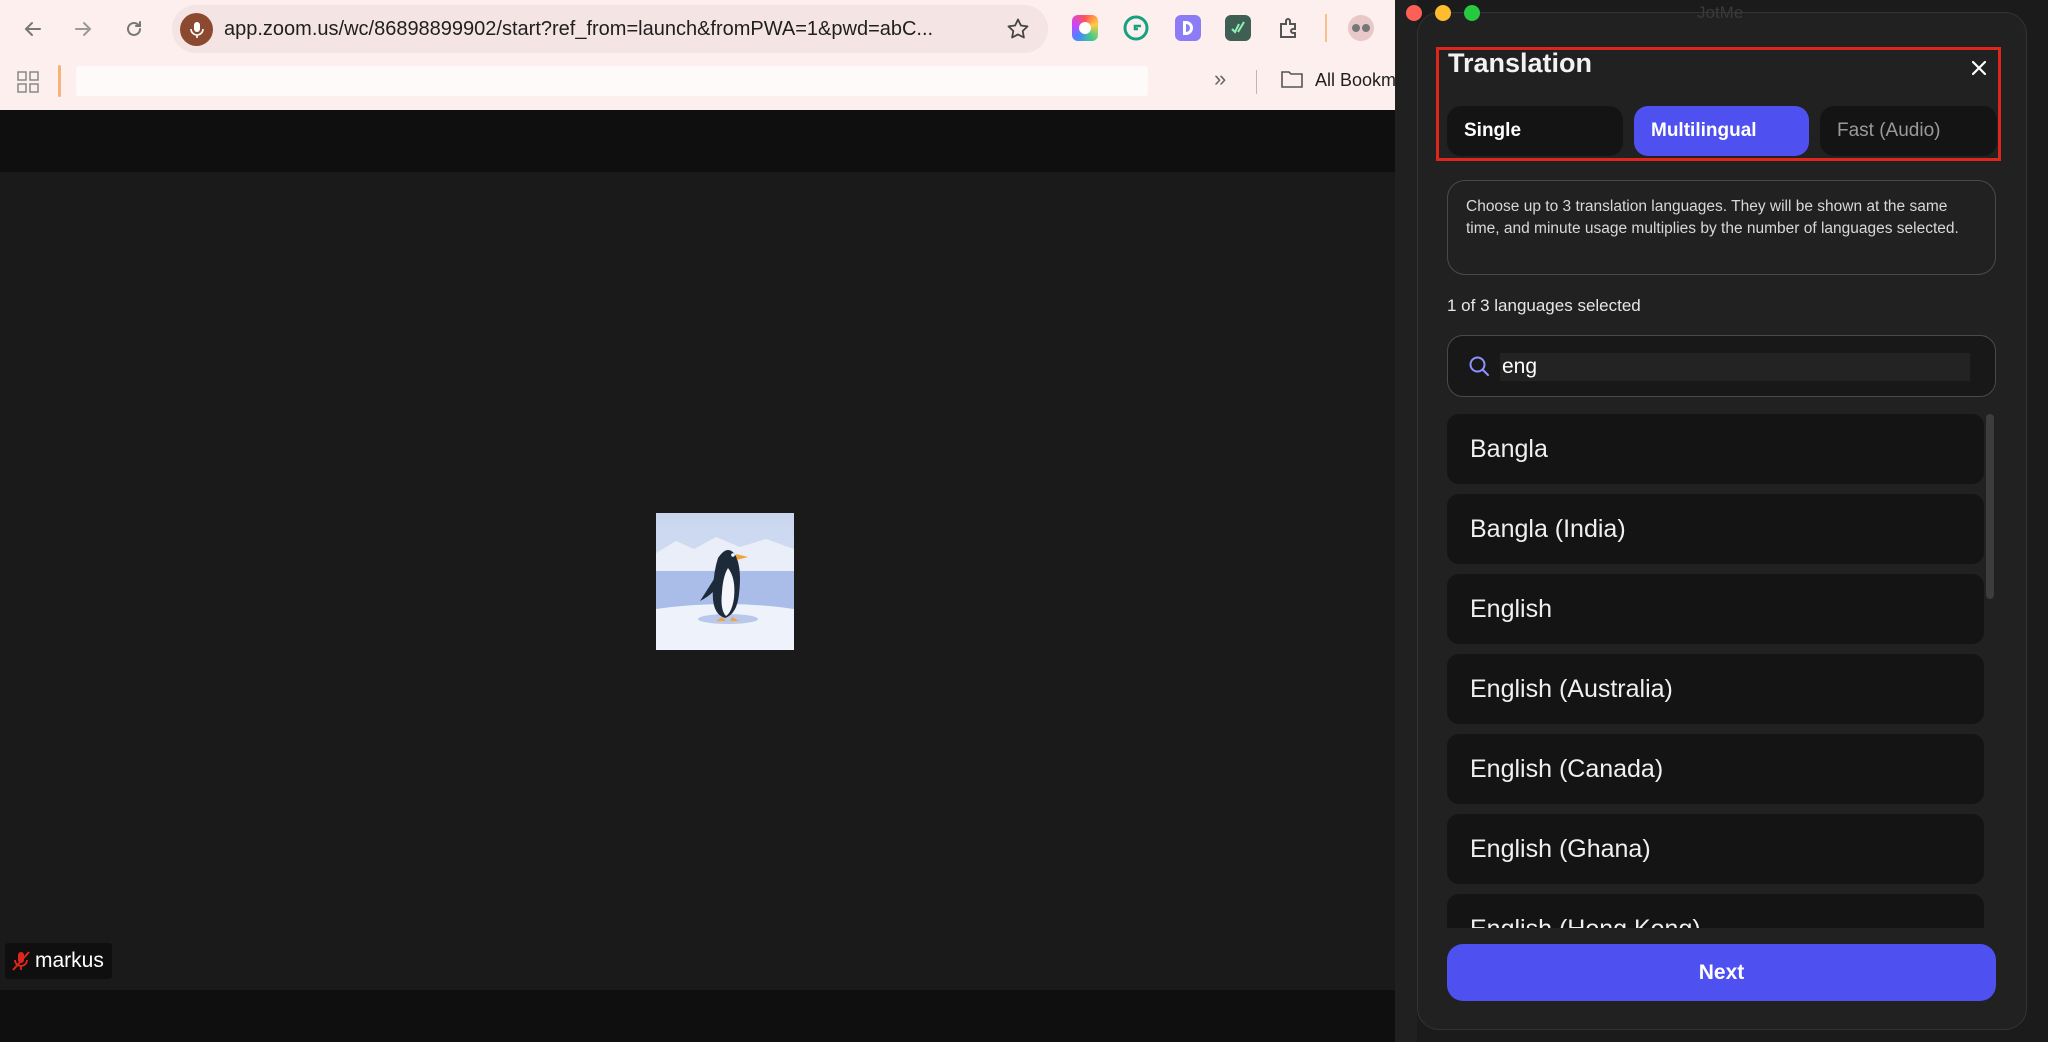 The height and width of the screenshot is (1042, 2048). I want to click on language-item: English (Australia), so click(1715, 689).